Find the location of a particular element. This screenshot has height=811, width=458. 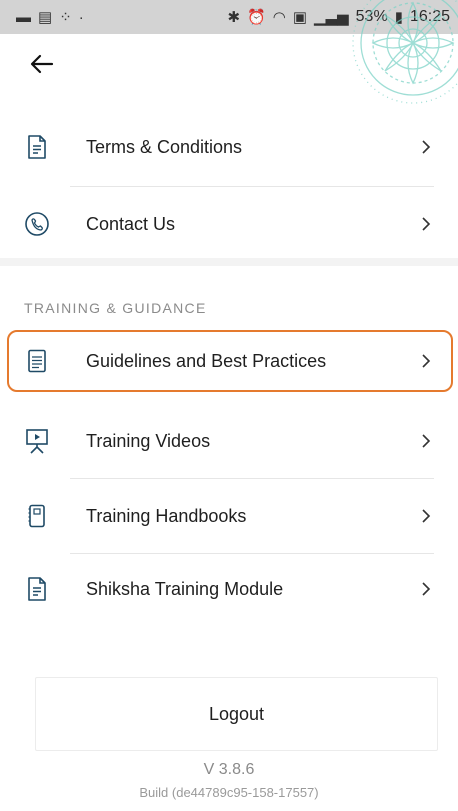

app-build: Build (de44789c95-158-17557) is located at coordinates (229, 792).